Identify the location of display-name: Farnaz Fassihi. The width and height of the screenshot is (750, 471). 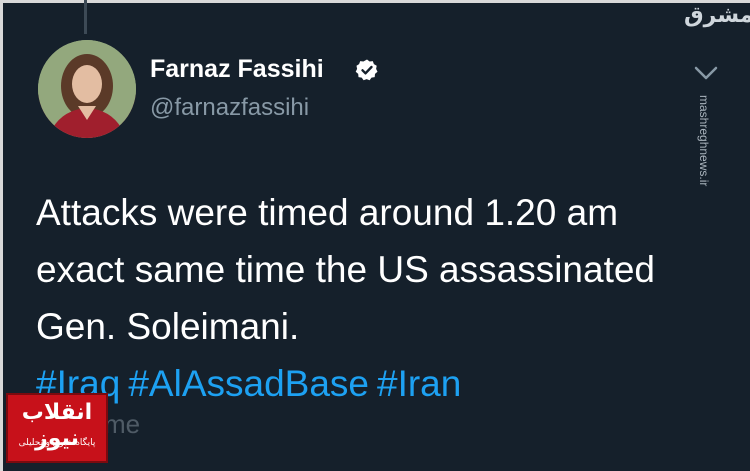
(237, 69).